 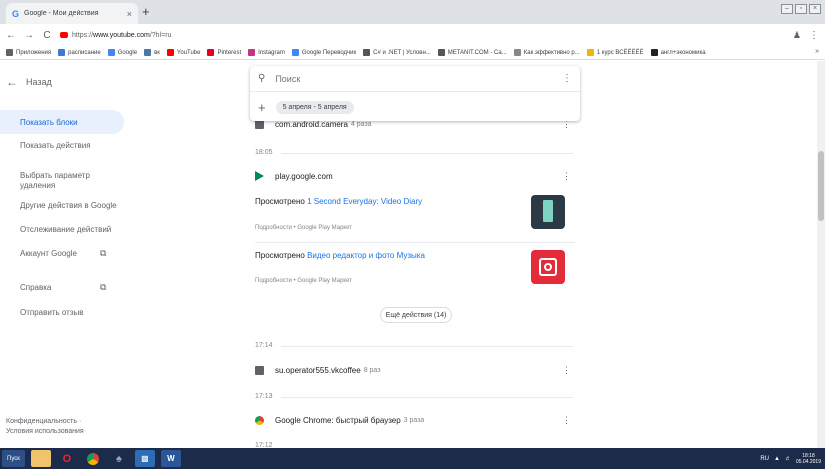 What do you see at coordinates (261, 78) in the screenshot?
I see `search-icon: ⚲` at bounding box center [261, 78].